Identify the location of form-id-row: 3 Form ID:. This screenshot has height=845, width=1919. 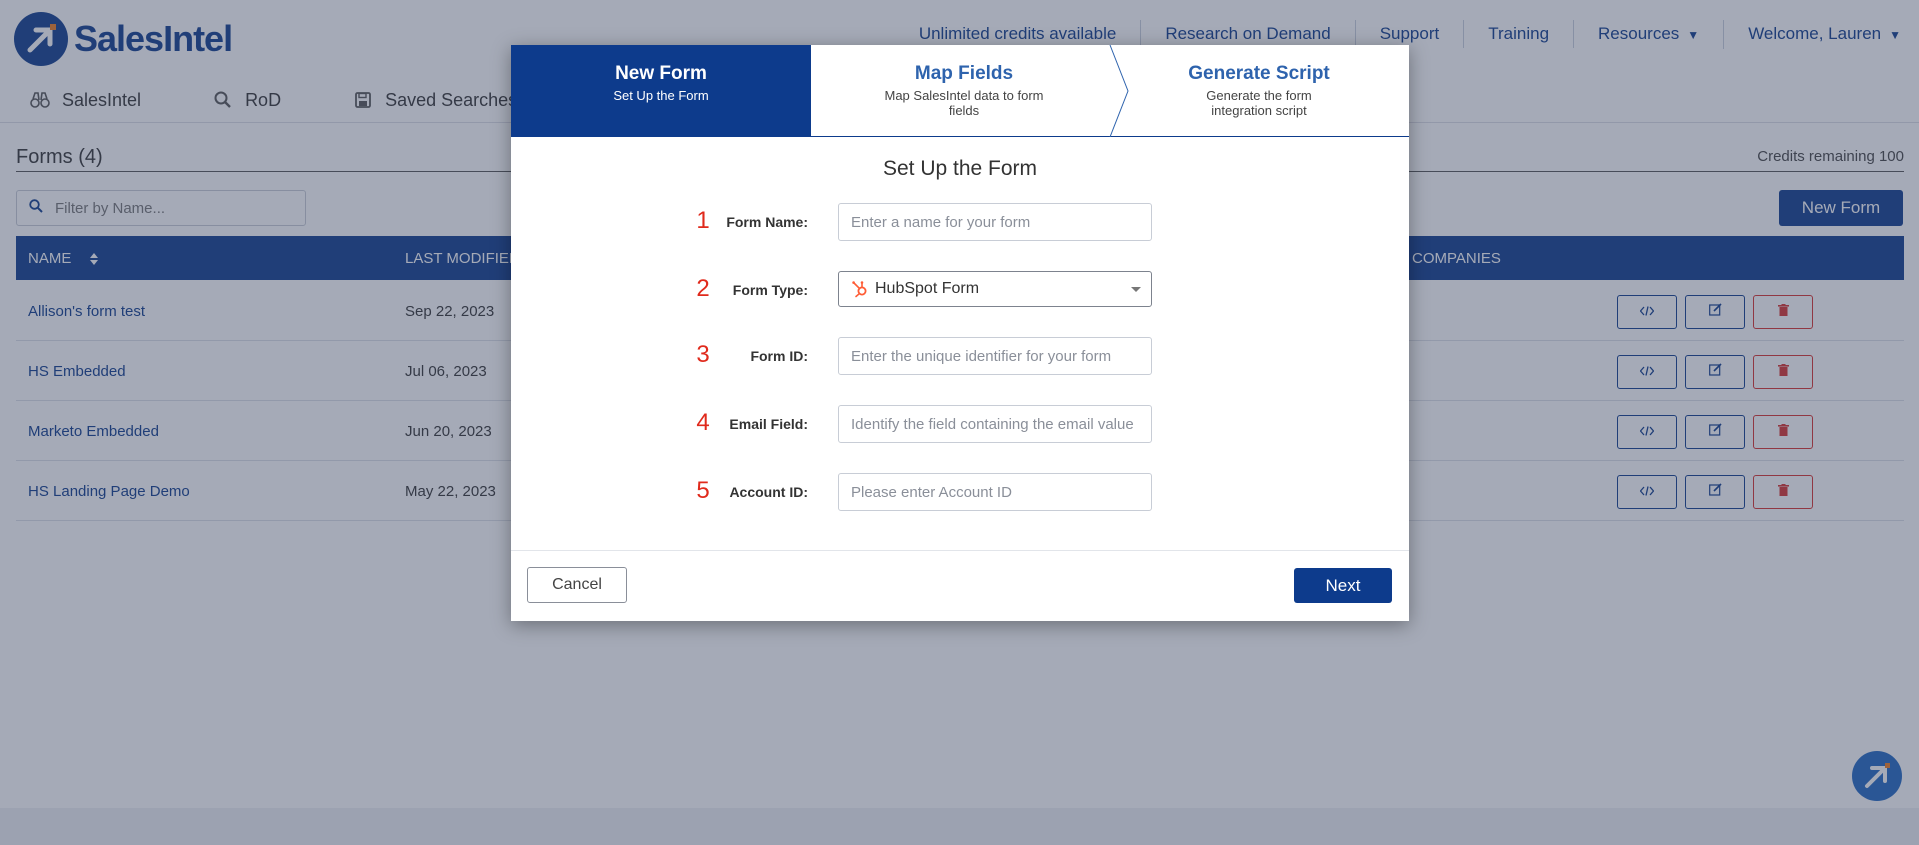
(960, 356).